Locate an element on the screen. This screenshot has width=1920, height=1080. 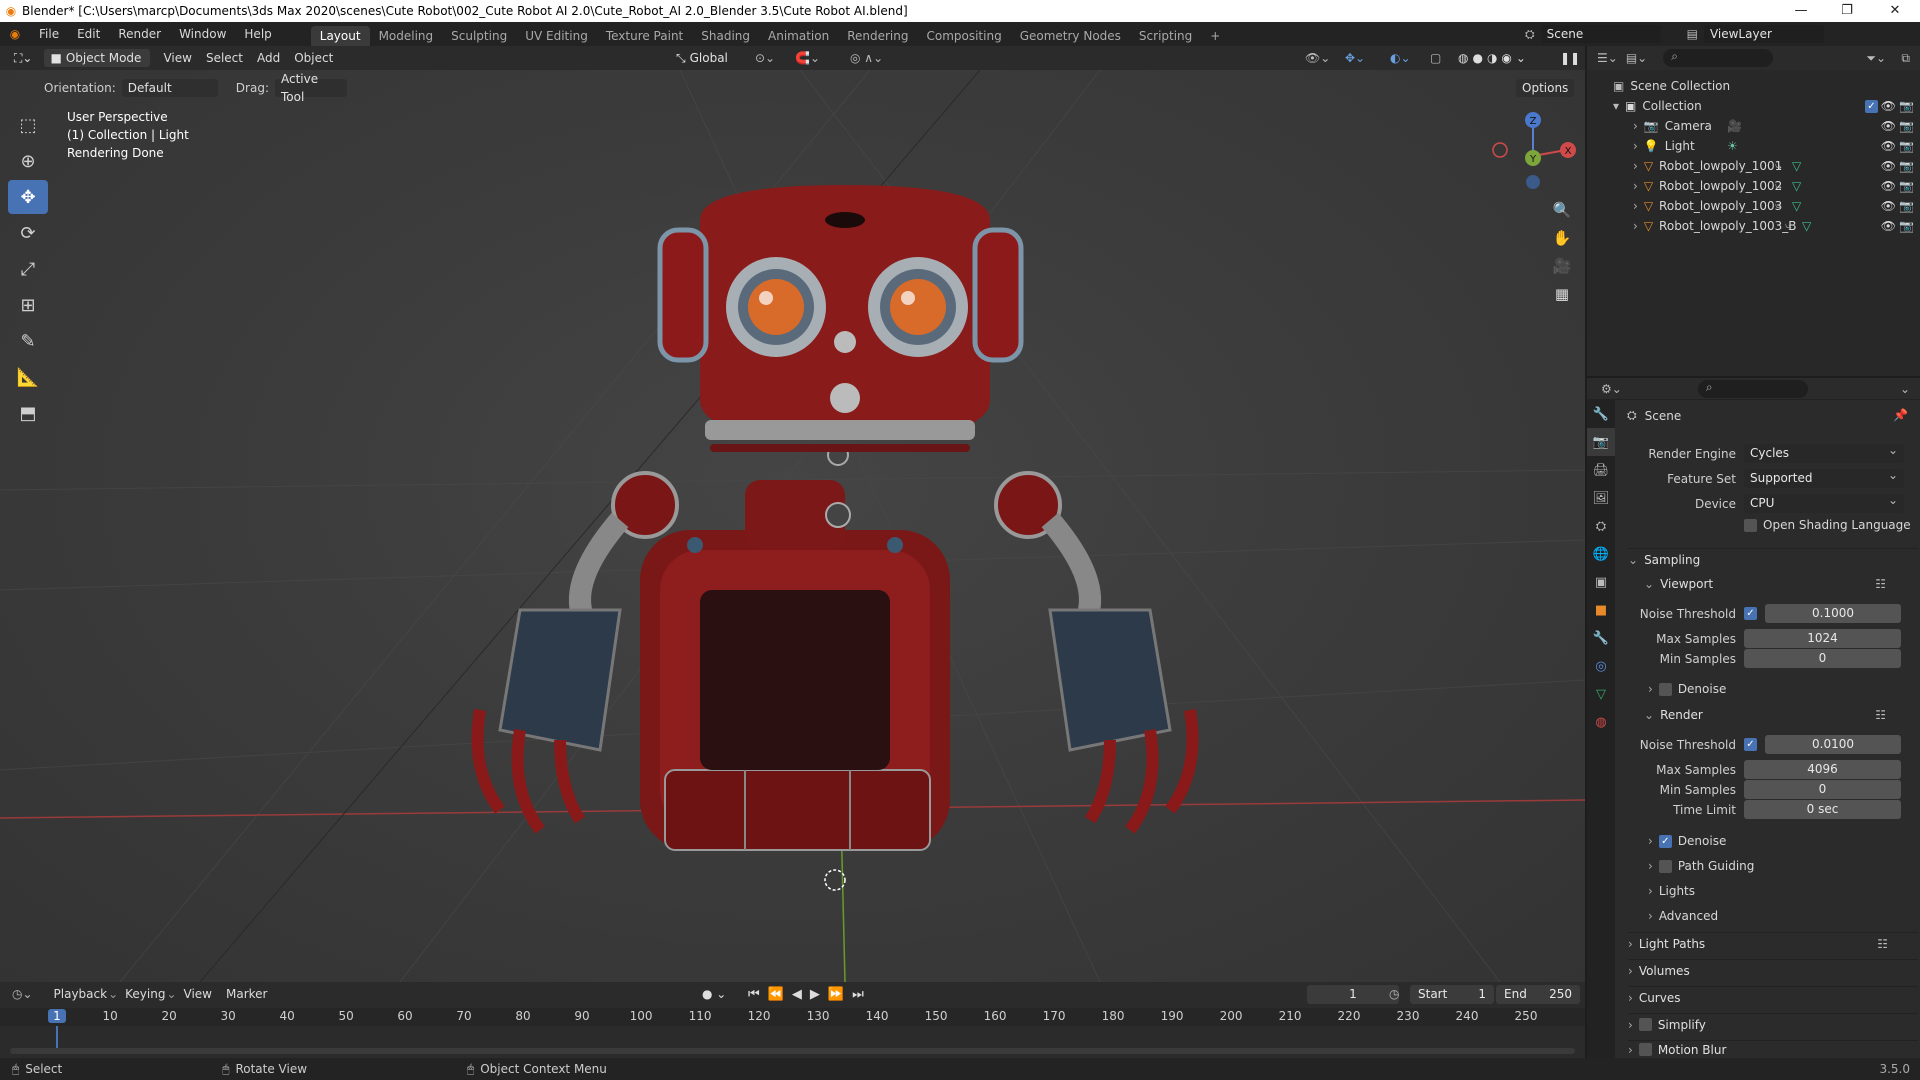
tab-geometry-nodes: Geometry Nodes is located at coordinates (1070, 36).